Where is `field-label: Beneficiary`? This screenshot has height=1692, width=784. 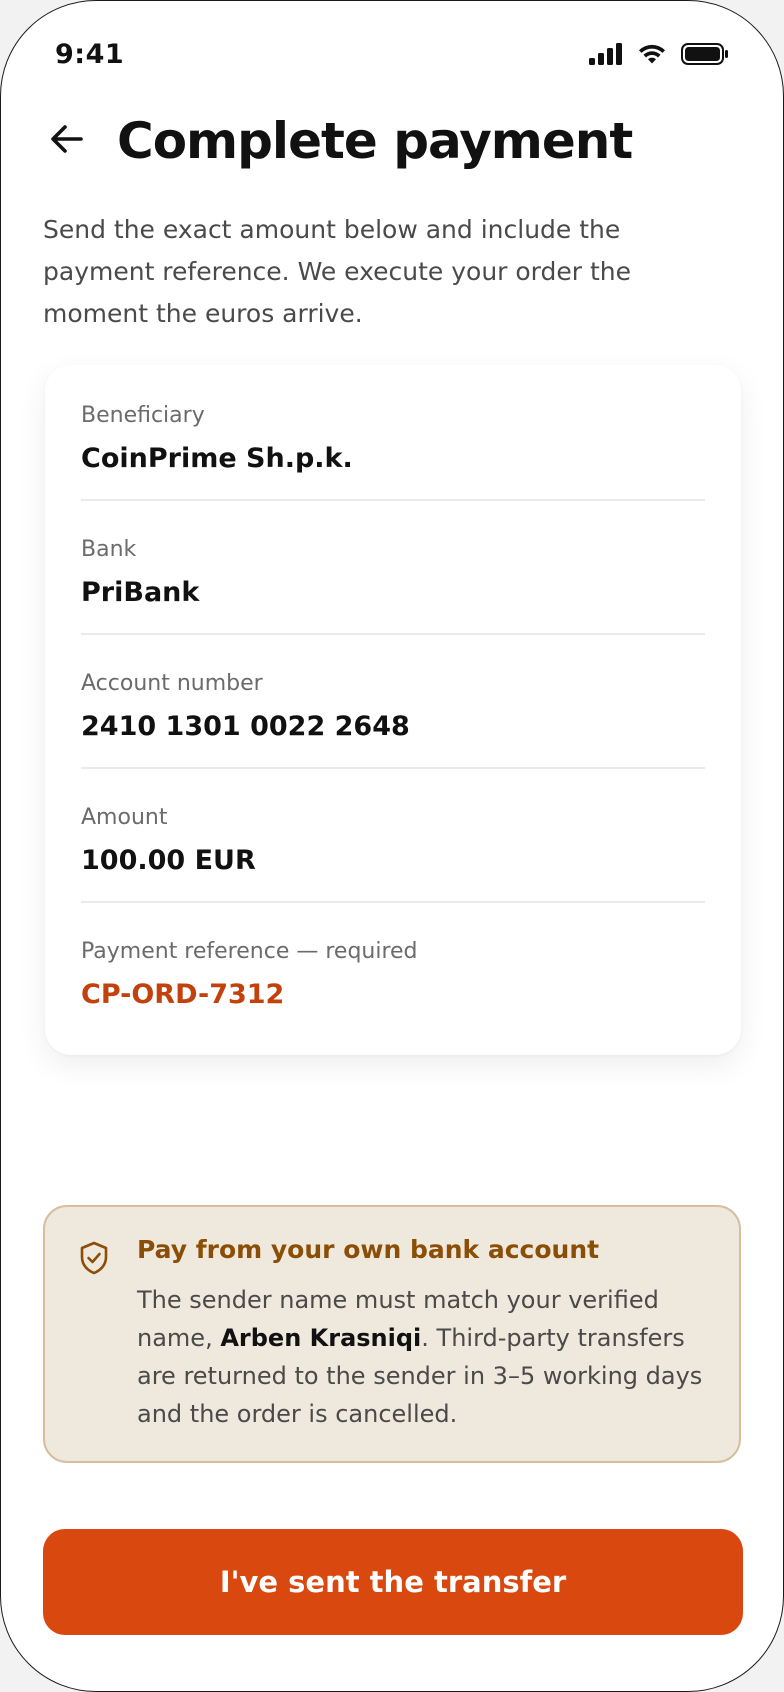
field-label: Beneficiary is located at coordinates (143, 415).